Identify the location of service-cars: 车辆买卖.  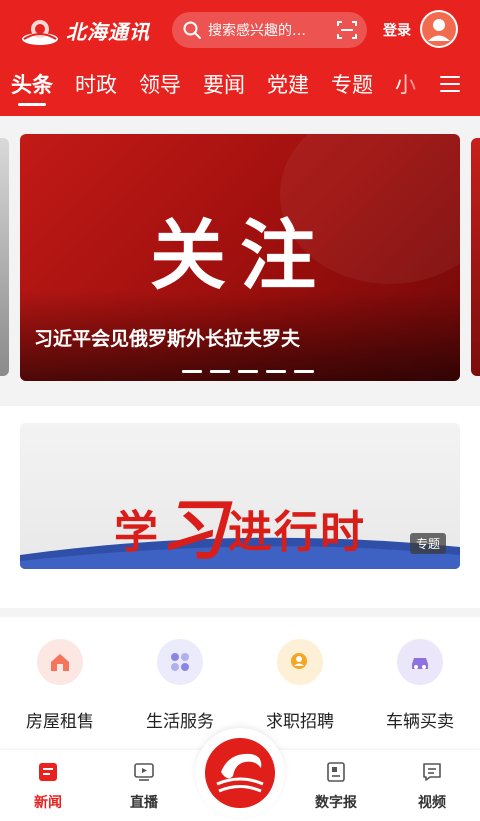
(420, 682).